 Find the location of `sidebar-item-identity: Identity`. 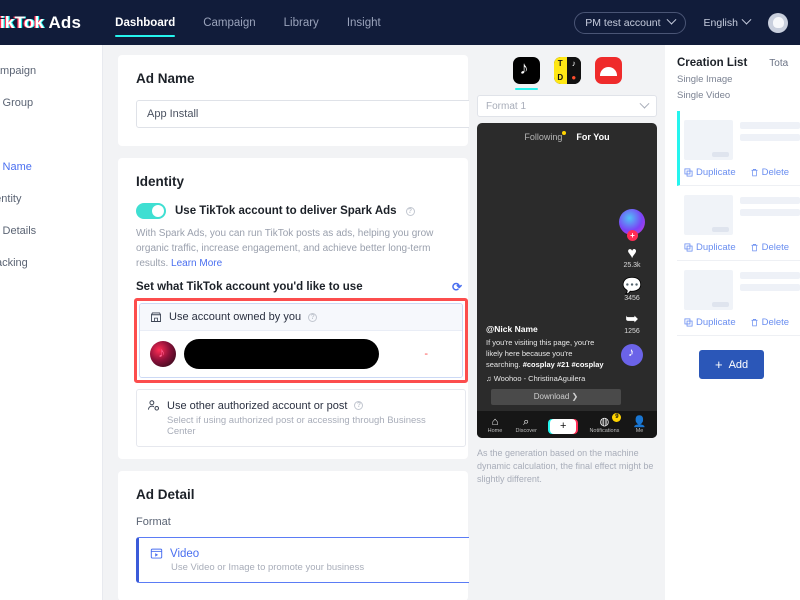

sidebar-item-identity: Identity is located at coordinates (51, 199).